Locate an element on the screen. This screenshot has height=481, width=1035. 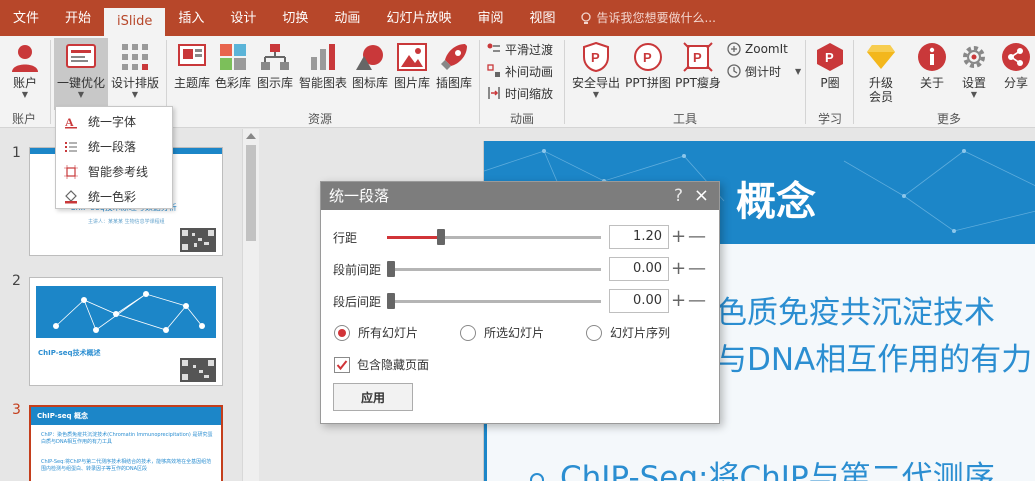
menu-item-unify-color: 统一色彩 is located at coordinates (114, 196).